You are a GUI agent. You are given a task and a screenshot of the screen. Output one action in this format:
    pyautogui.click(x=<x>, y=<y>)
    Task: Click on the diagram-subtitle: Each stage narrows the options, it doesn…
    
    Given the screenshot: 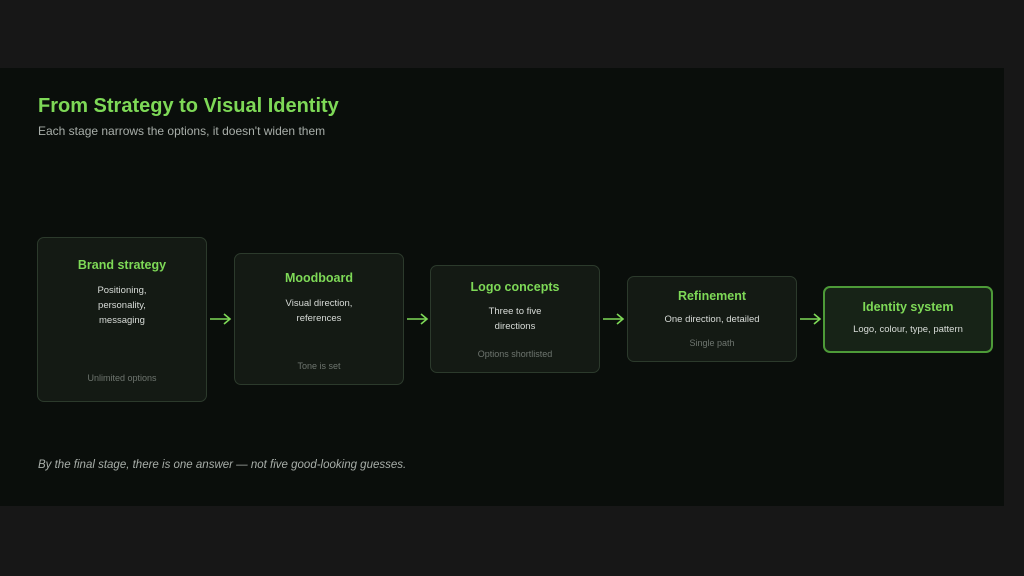 What is the action you would take?
    pyautogui.click(x=182, y=131)
    